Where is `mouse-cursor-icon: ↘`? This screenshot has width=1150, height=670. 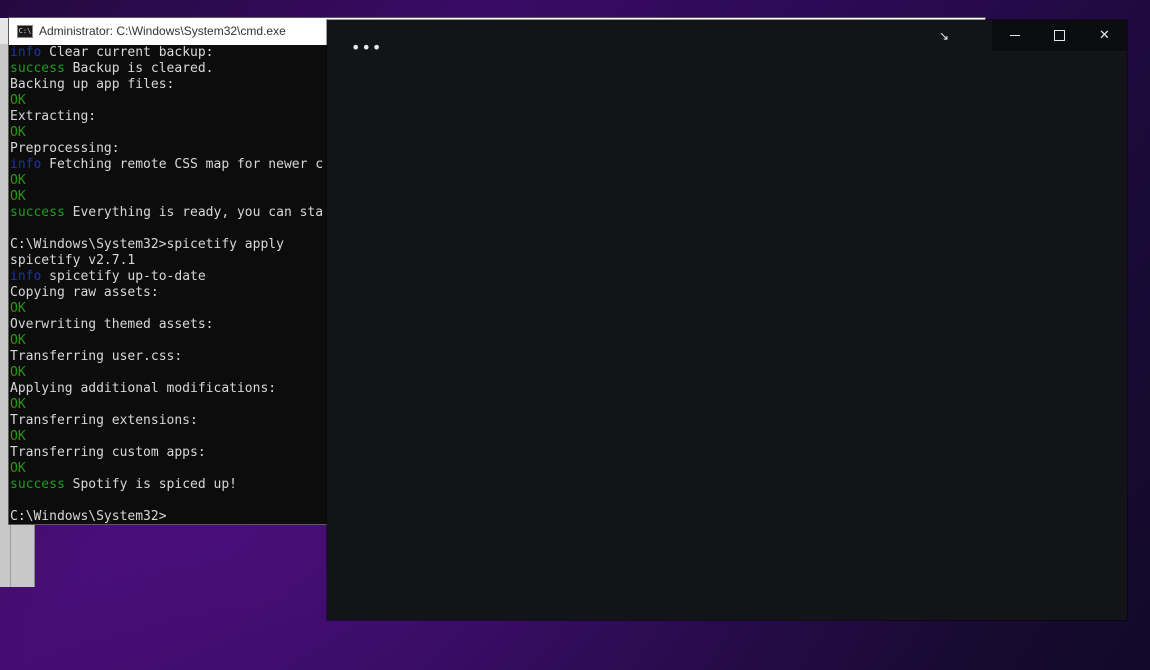
mouse-cursor-icon: ↘ is located at coordinates (944, 36).